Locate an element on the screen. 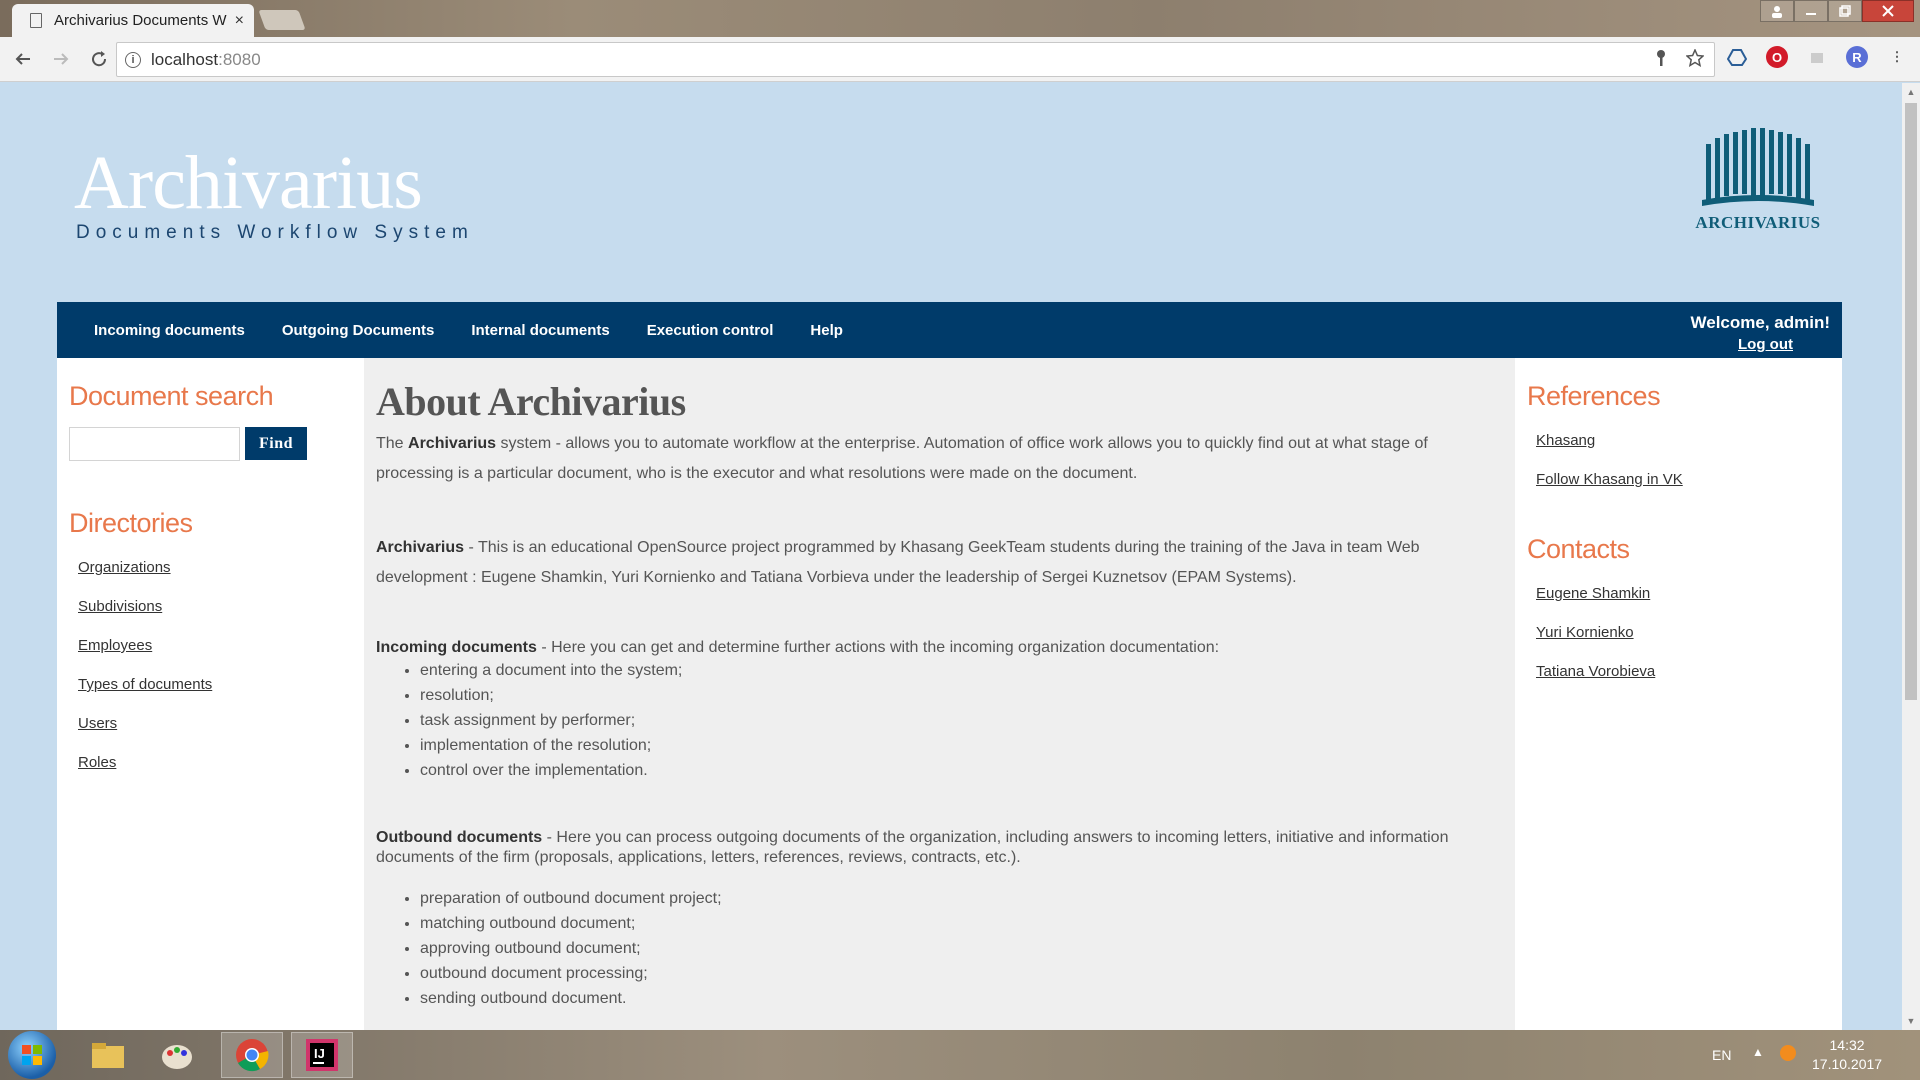 The height and width of the screenshot is (1080, 1920). list-item: matching outbound document; is located at coordinates (958, 923).